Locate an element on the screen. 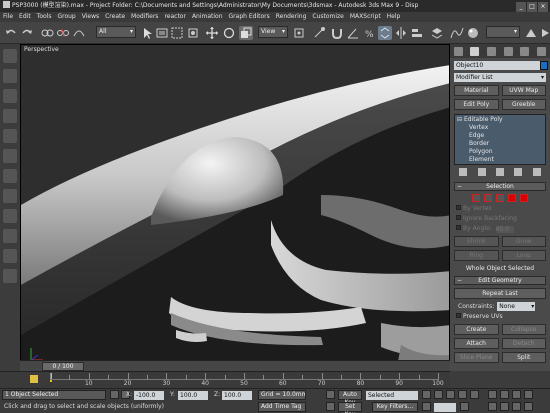 This screenshot has width=550, height=413. rotate-icon is located at coordinates (229, 33).